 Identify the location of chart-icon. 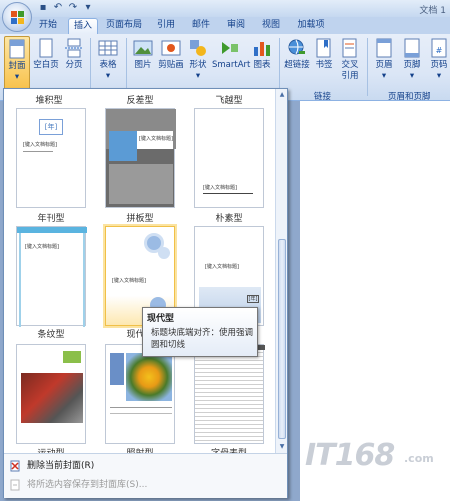
(262, 49).